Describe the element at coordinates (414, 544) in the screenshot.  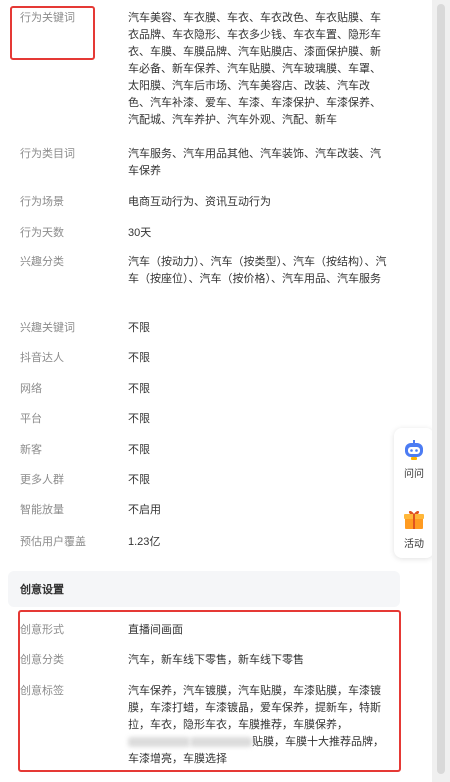
I see `activity-label: 活动` at that location.